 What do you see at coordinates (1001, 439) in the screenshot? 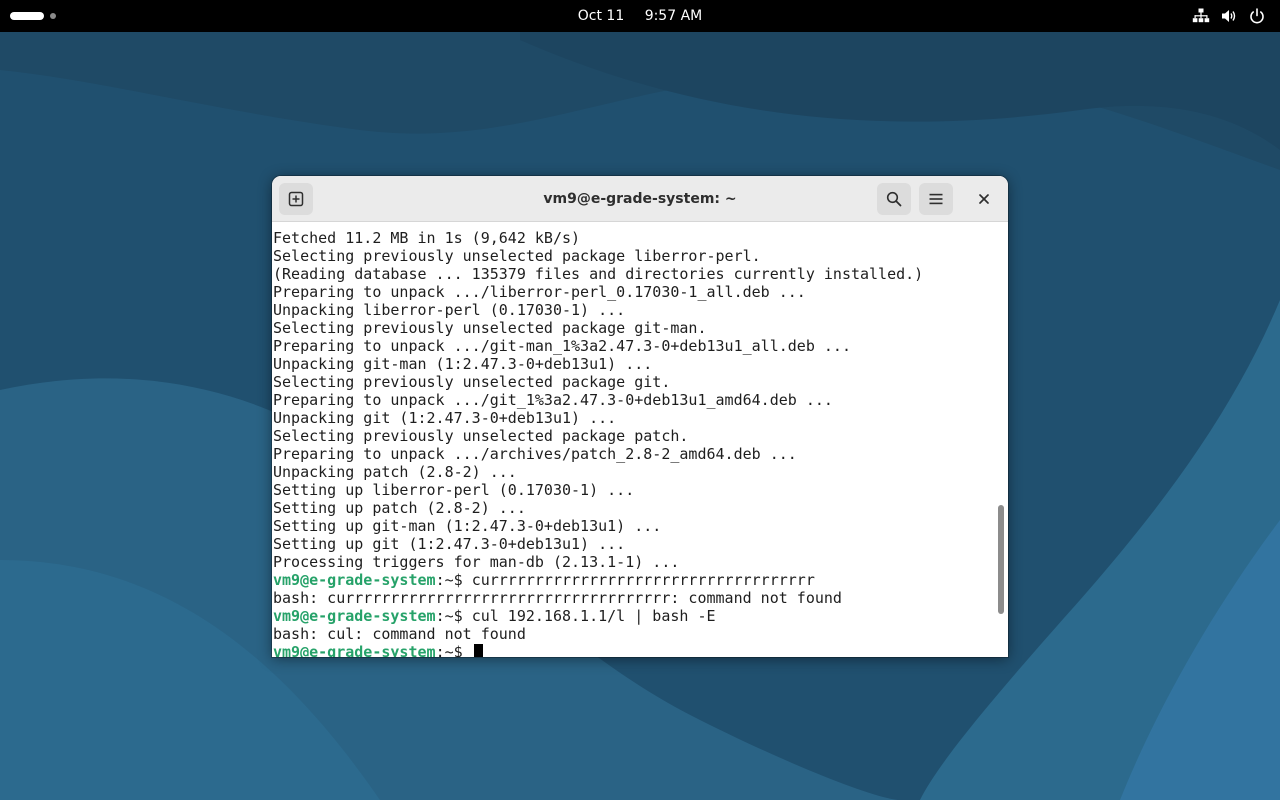
I see `scrollbar` at bounding box center [1001, 439].